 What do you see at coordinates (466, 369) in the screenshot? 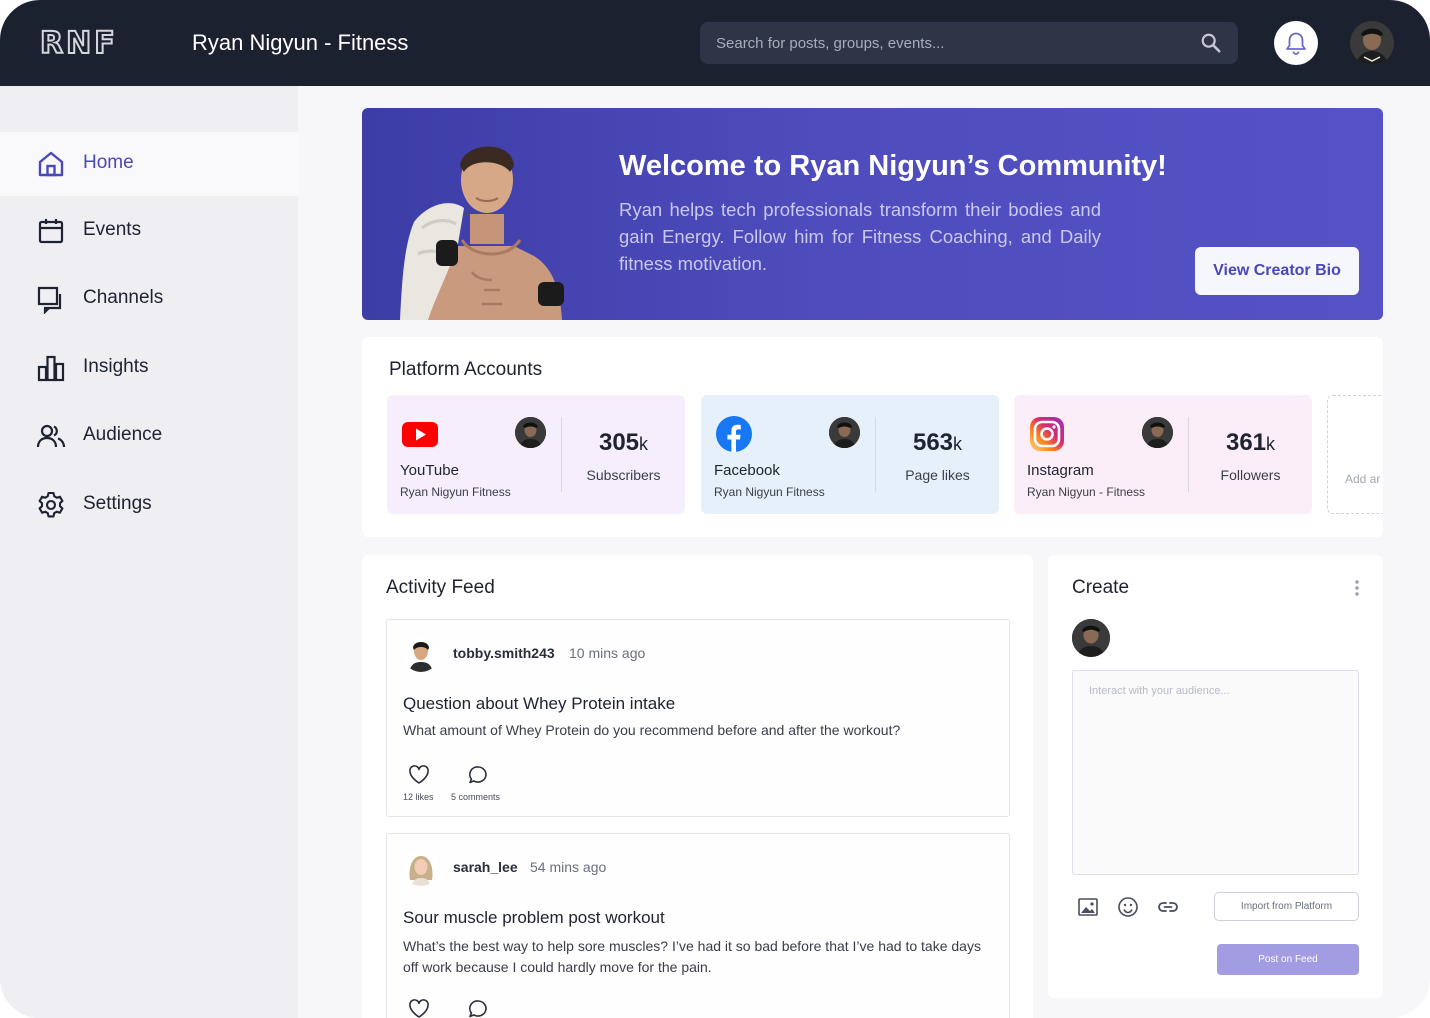
I see `section-title: Platform Accounts` at bounding box center [466, 369].